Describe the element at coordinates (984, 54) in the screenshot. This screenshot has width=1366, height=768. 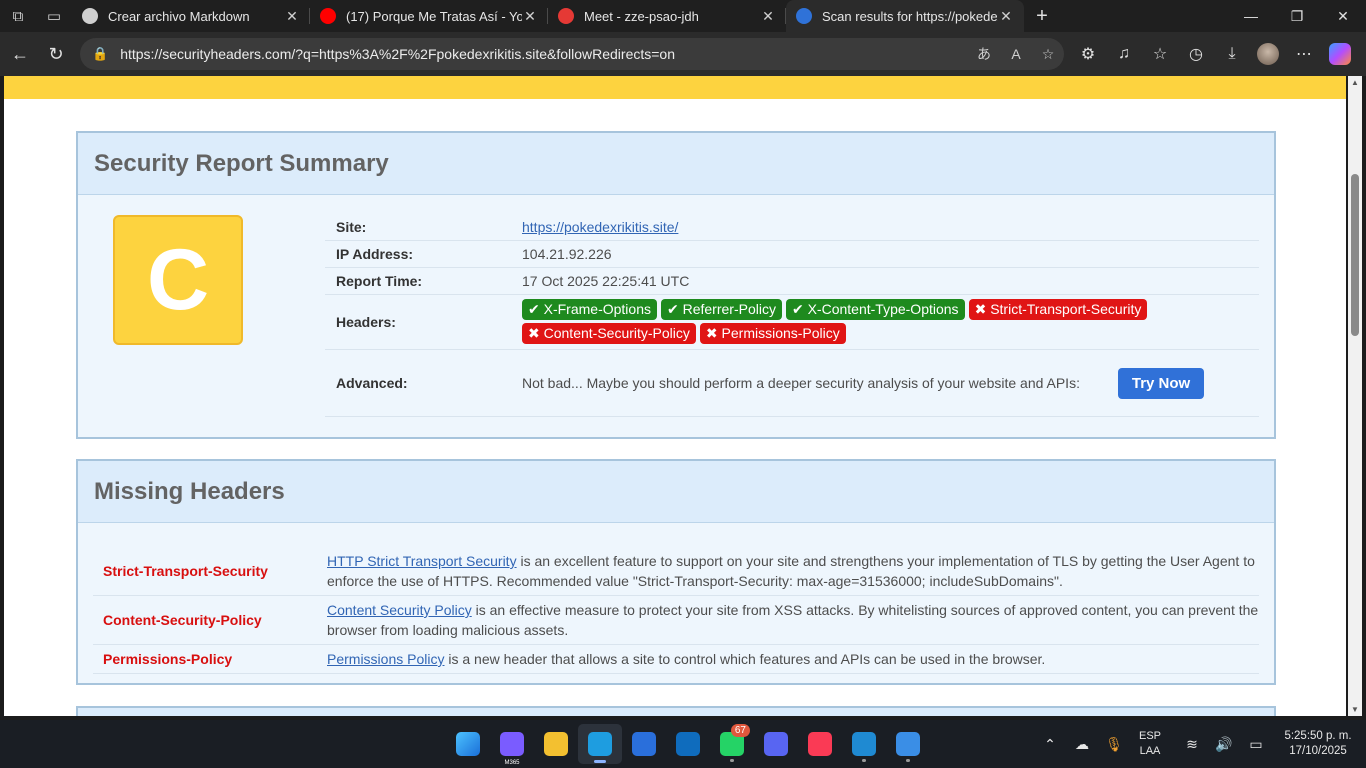
I see `translate-icon: あ` at that location.